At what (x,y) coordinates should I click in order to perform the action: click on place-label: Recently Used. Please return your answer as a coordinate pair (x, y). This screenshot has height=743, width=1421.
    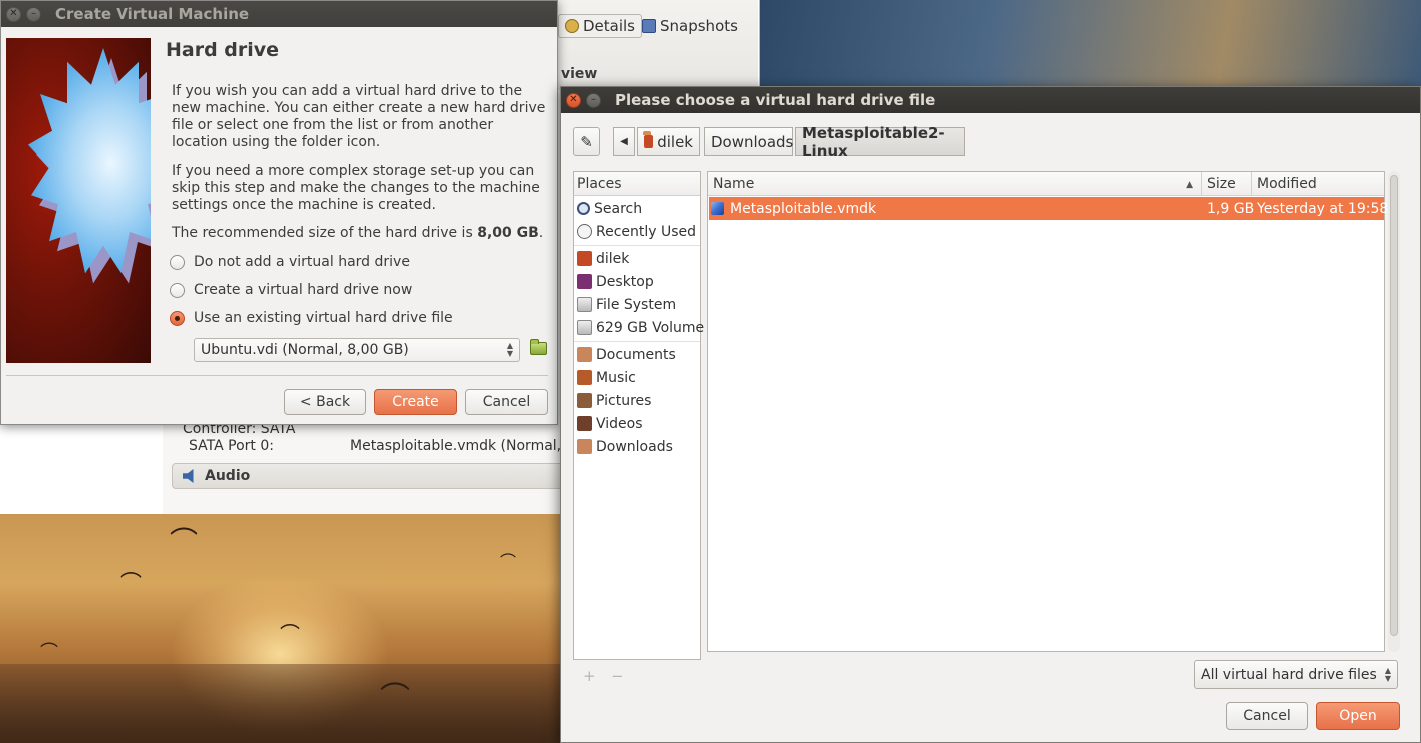
    Looking at the image, I should click on (646, 231).